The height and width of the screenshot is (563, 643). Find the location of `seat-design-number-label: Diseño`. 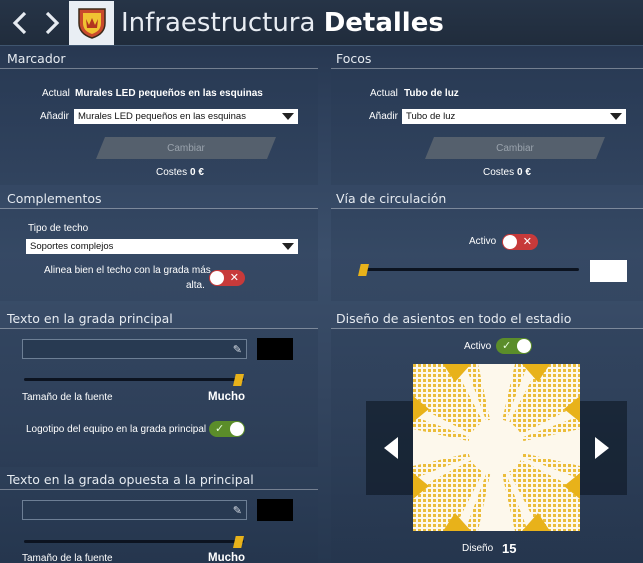

seat-design-number-label: Diseño is located at coordinates (478, 548).